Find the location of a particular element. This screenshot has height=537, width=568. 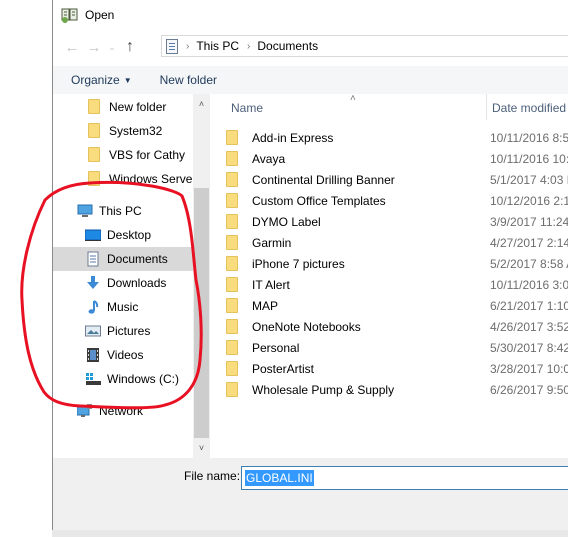

file-date-modified: 10/11/2016 10: is located at coordinates (529, 159).